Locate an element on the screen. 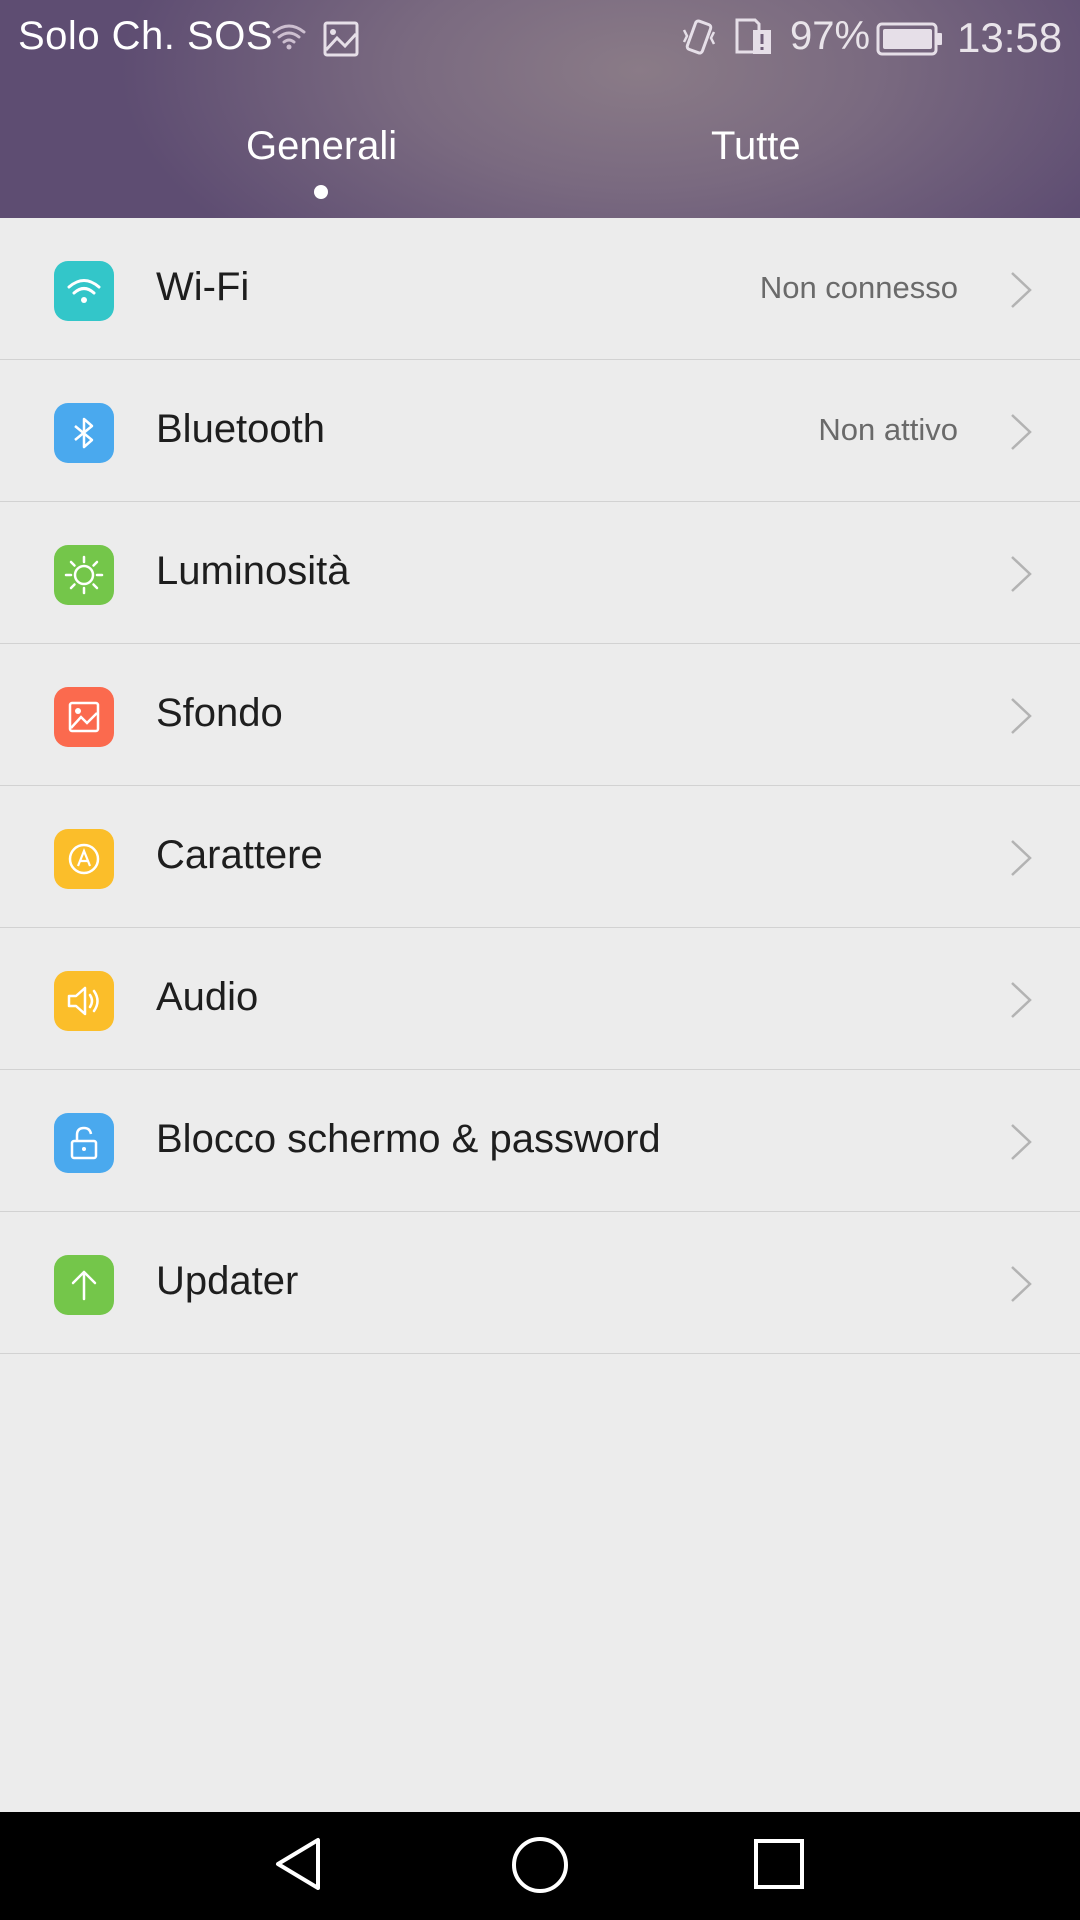 Image resolution: width=1080 pixels, height=1920 pixels. setting-label: Audio is located at coordinates (207, 997).